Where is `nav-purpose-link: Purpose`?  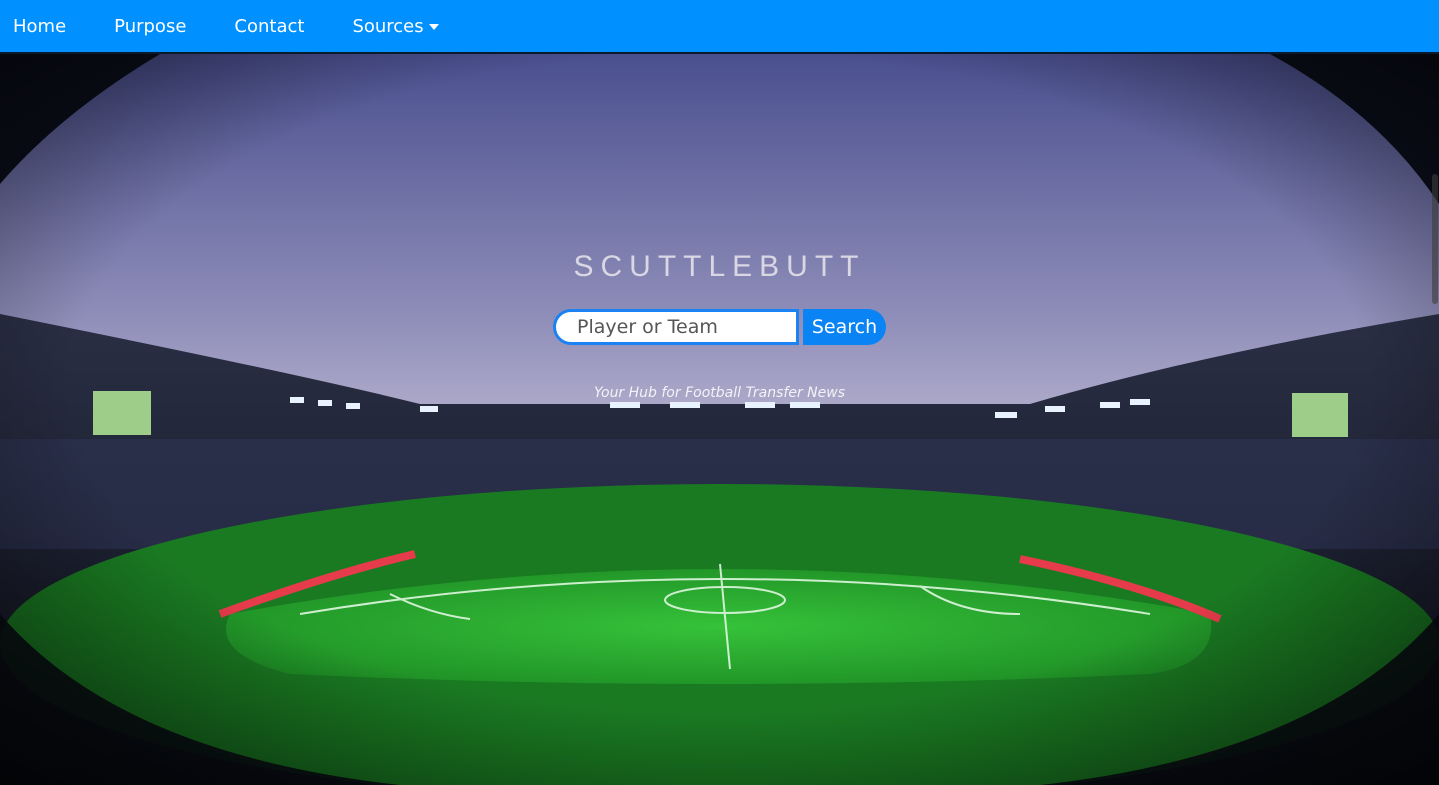 nav-purpose-link: Purpose is located at coordinates (150, 26).